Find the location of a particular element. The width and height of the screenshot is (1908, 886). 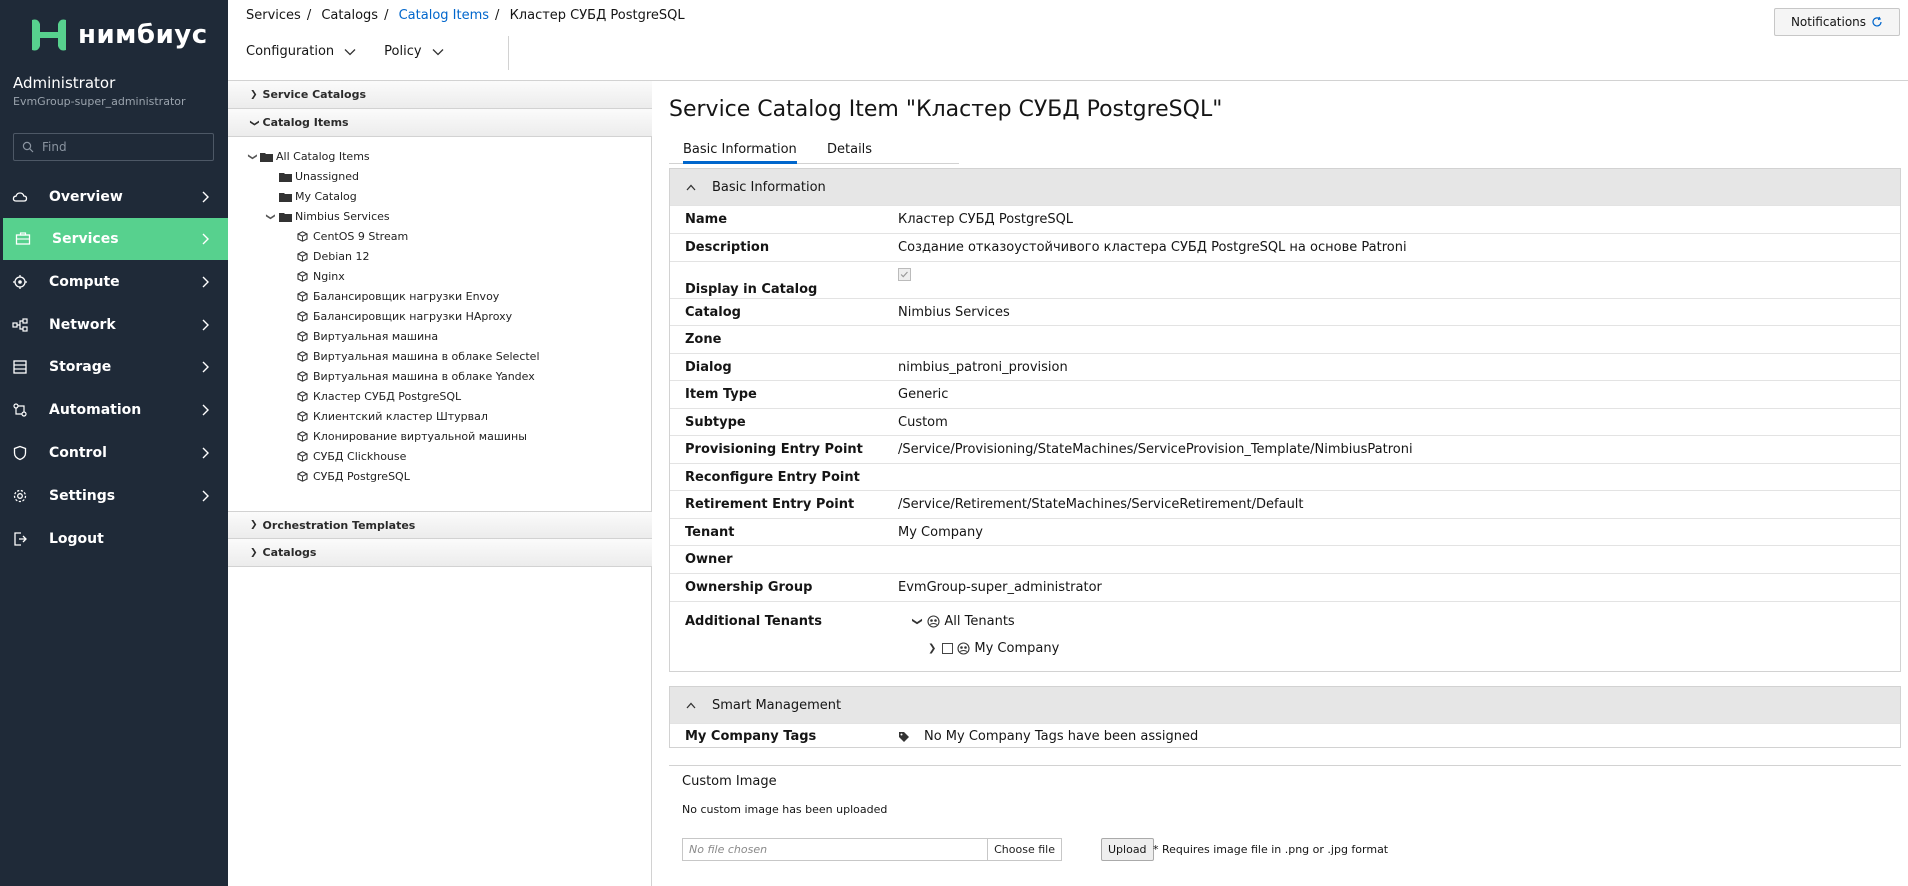

nav-item-overview: Overview is located at coordinates (114, 197).